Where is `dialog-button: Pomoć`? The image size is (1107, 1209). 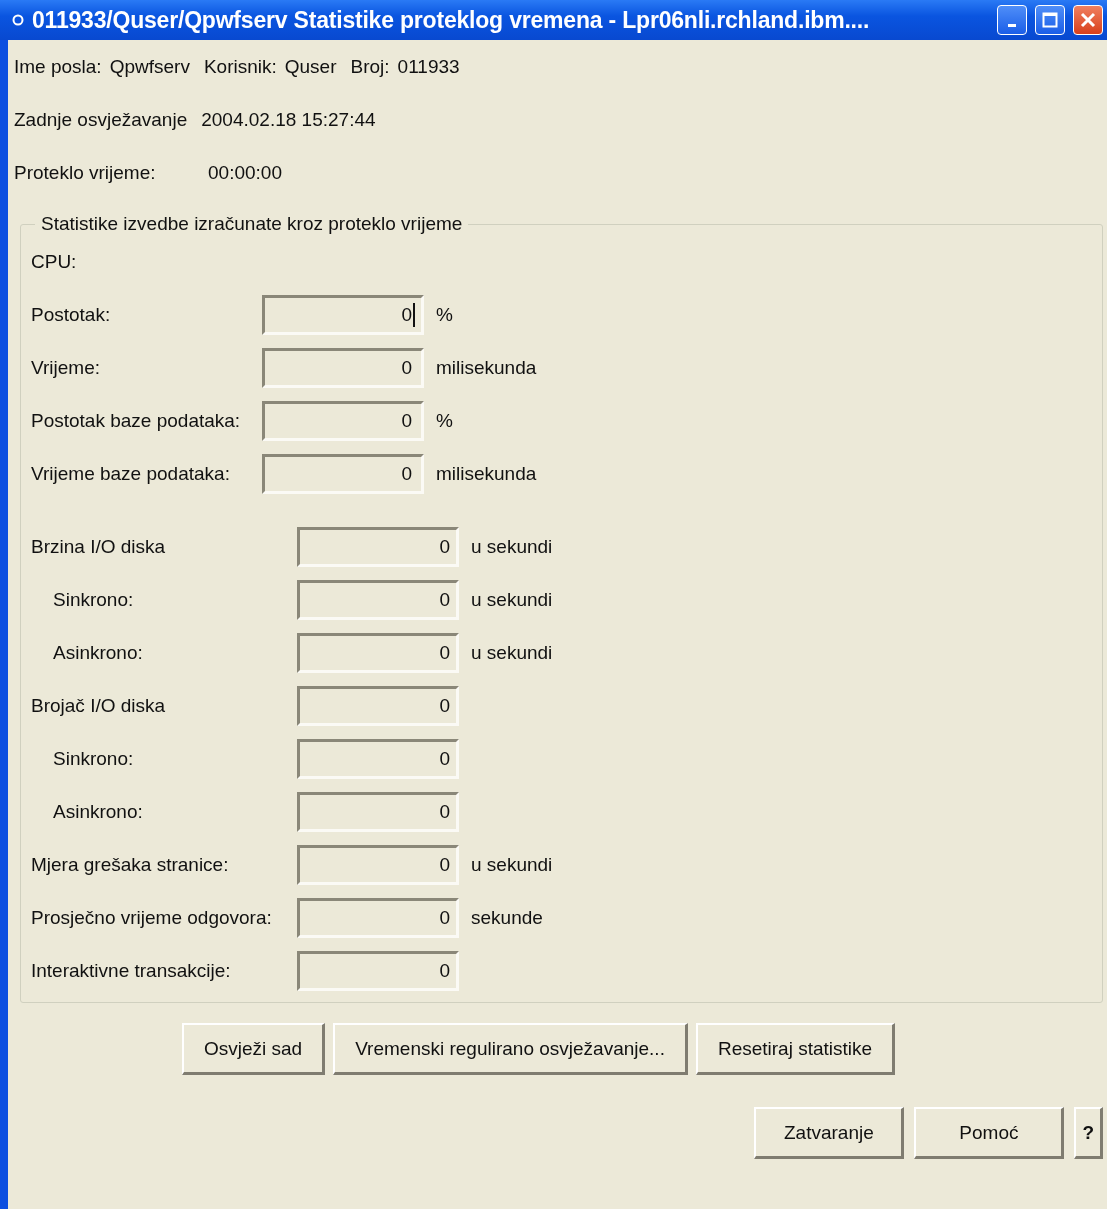
dialog-button: Pomoć is located at coordinates (989, 1133).